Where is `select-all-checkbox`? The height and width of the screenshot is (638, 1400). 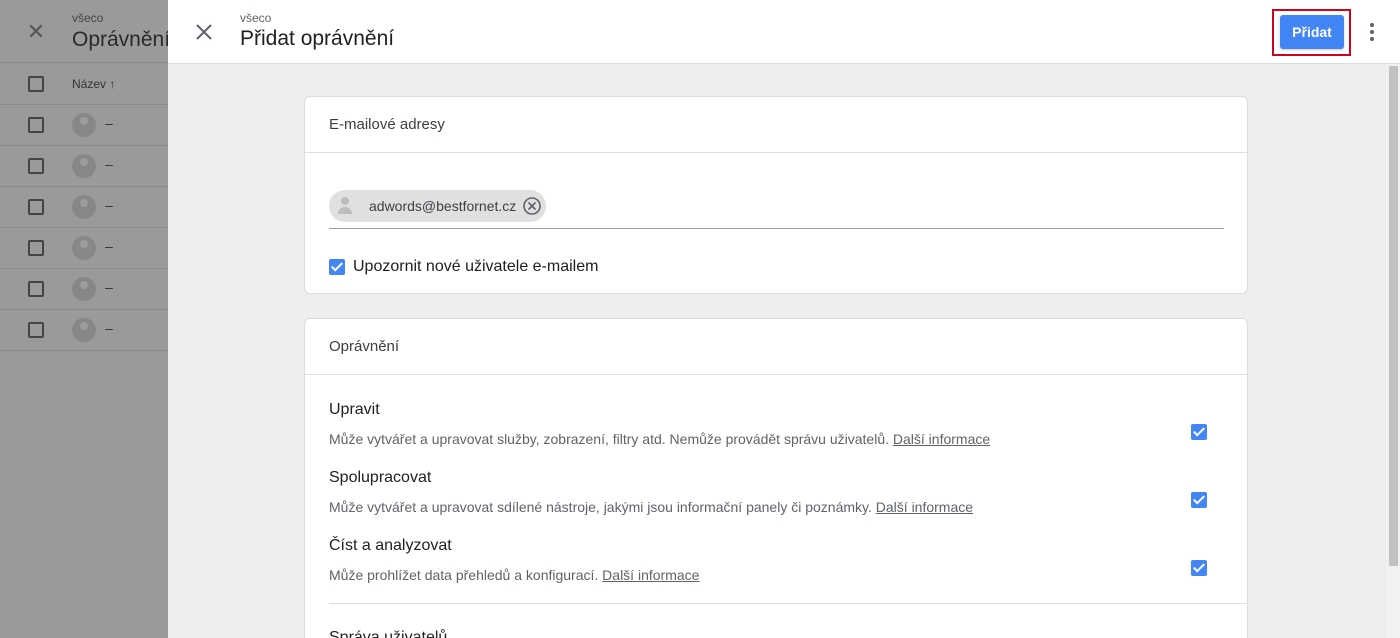 select-all-checkbox is located at coordinates (36, 84).